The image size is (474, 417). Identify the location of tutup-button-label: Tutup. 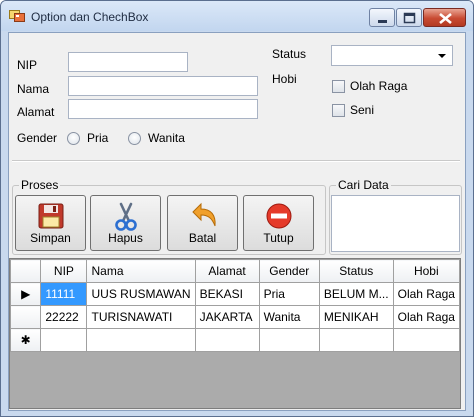
(278, 238).